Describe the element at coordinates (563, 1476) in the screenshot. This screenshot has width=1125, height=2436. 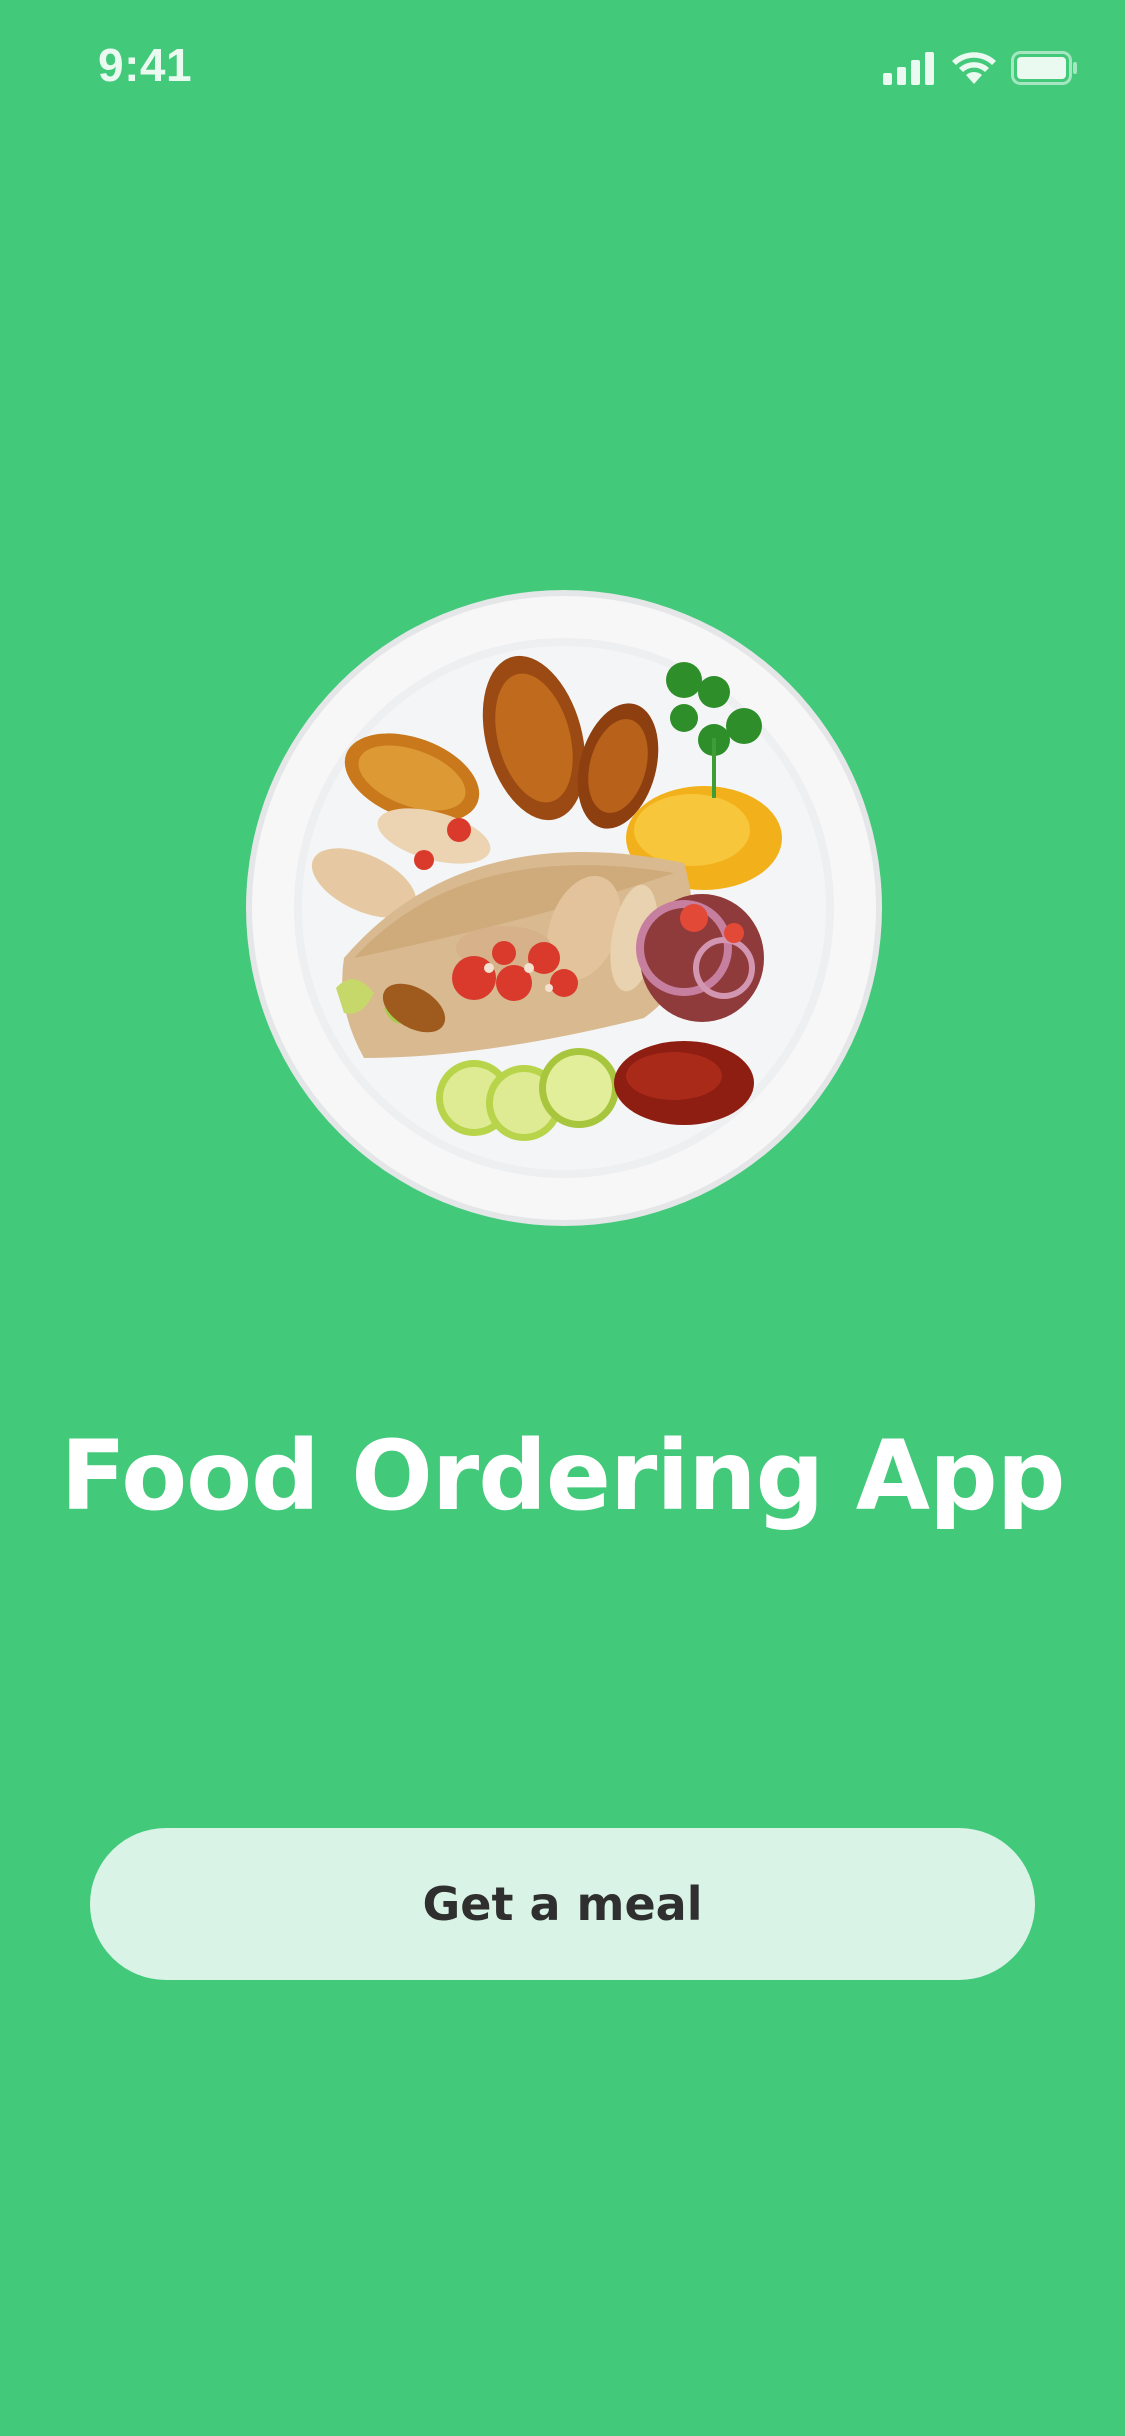
I see `app-title: Food Ordering App` at that location.